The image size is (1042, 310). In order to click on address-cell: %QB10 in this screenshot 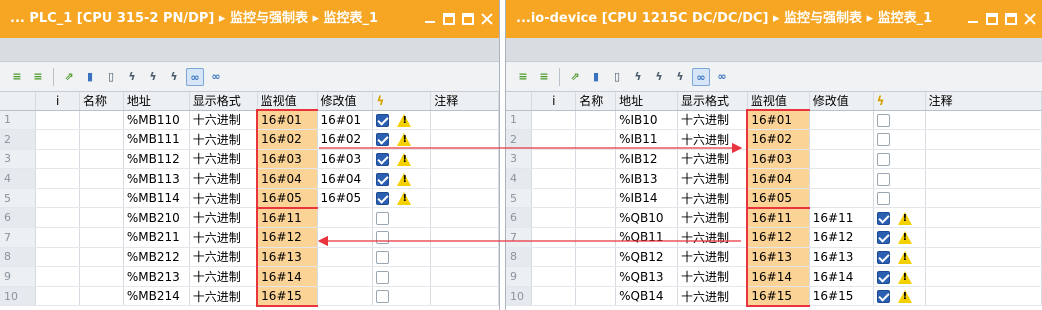, I will do `click(647, 218)`.